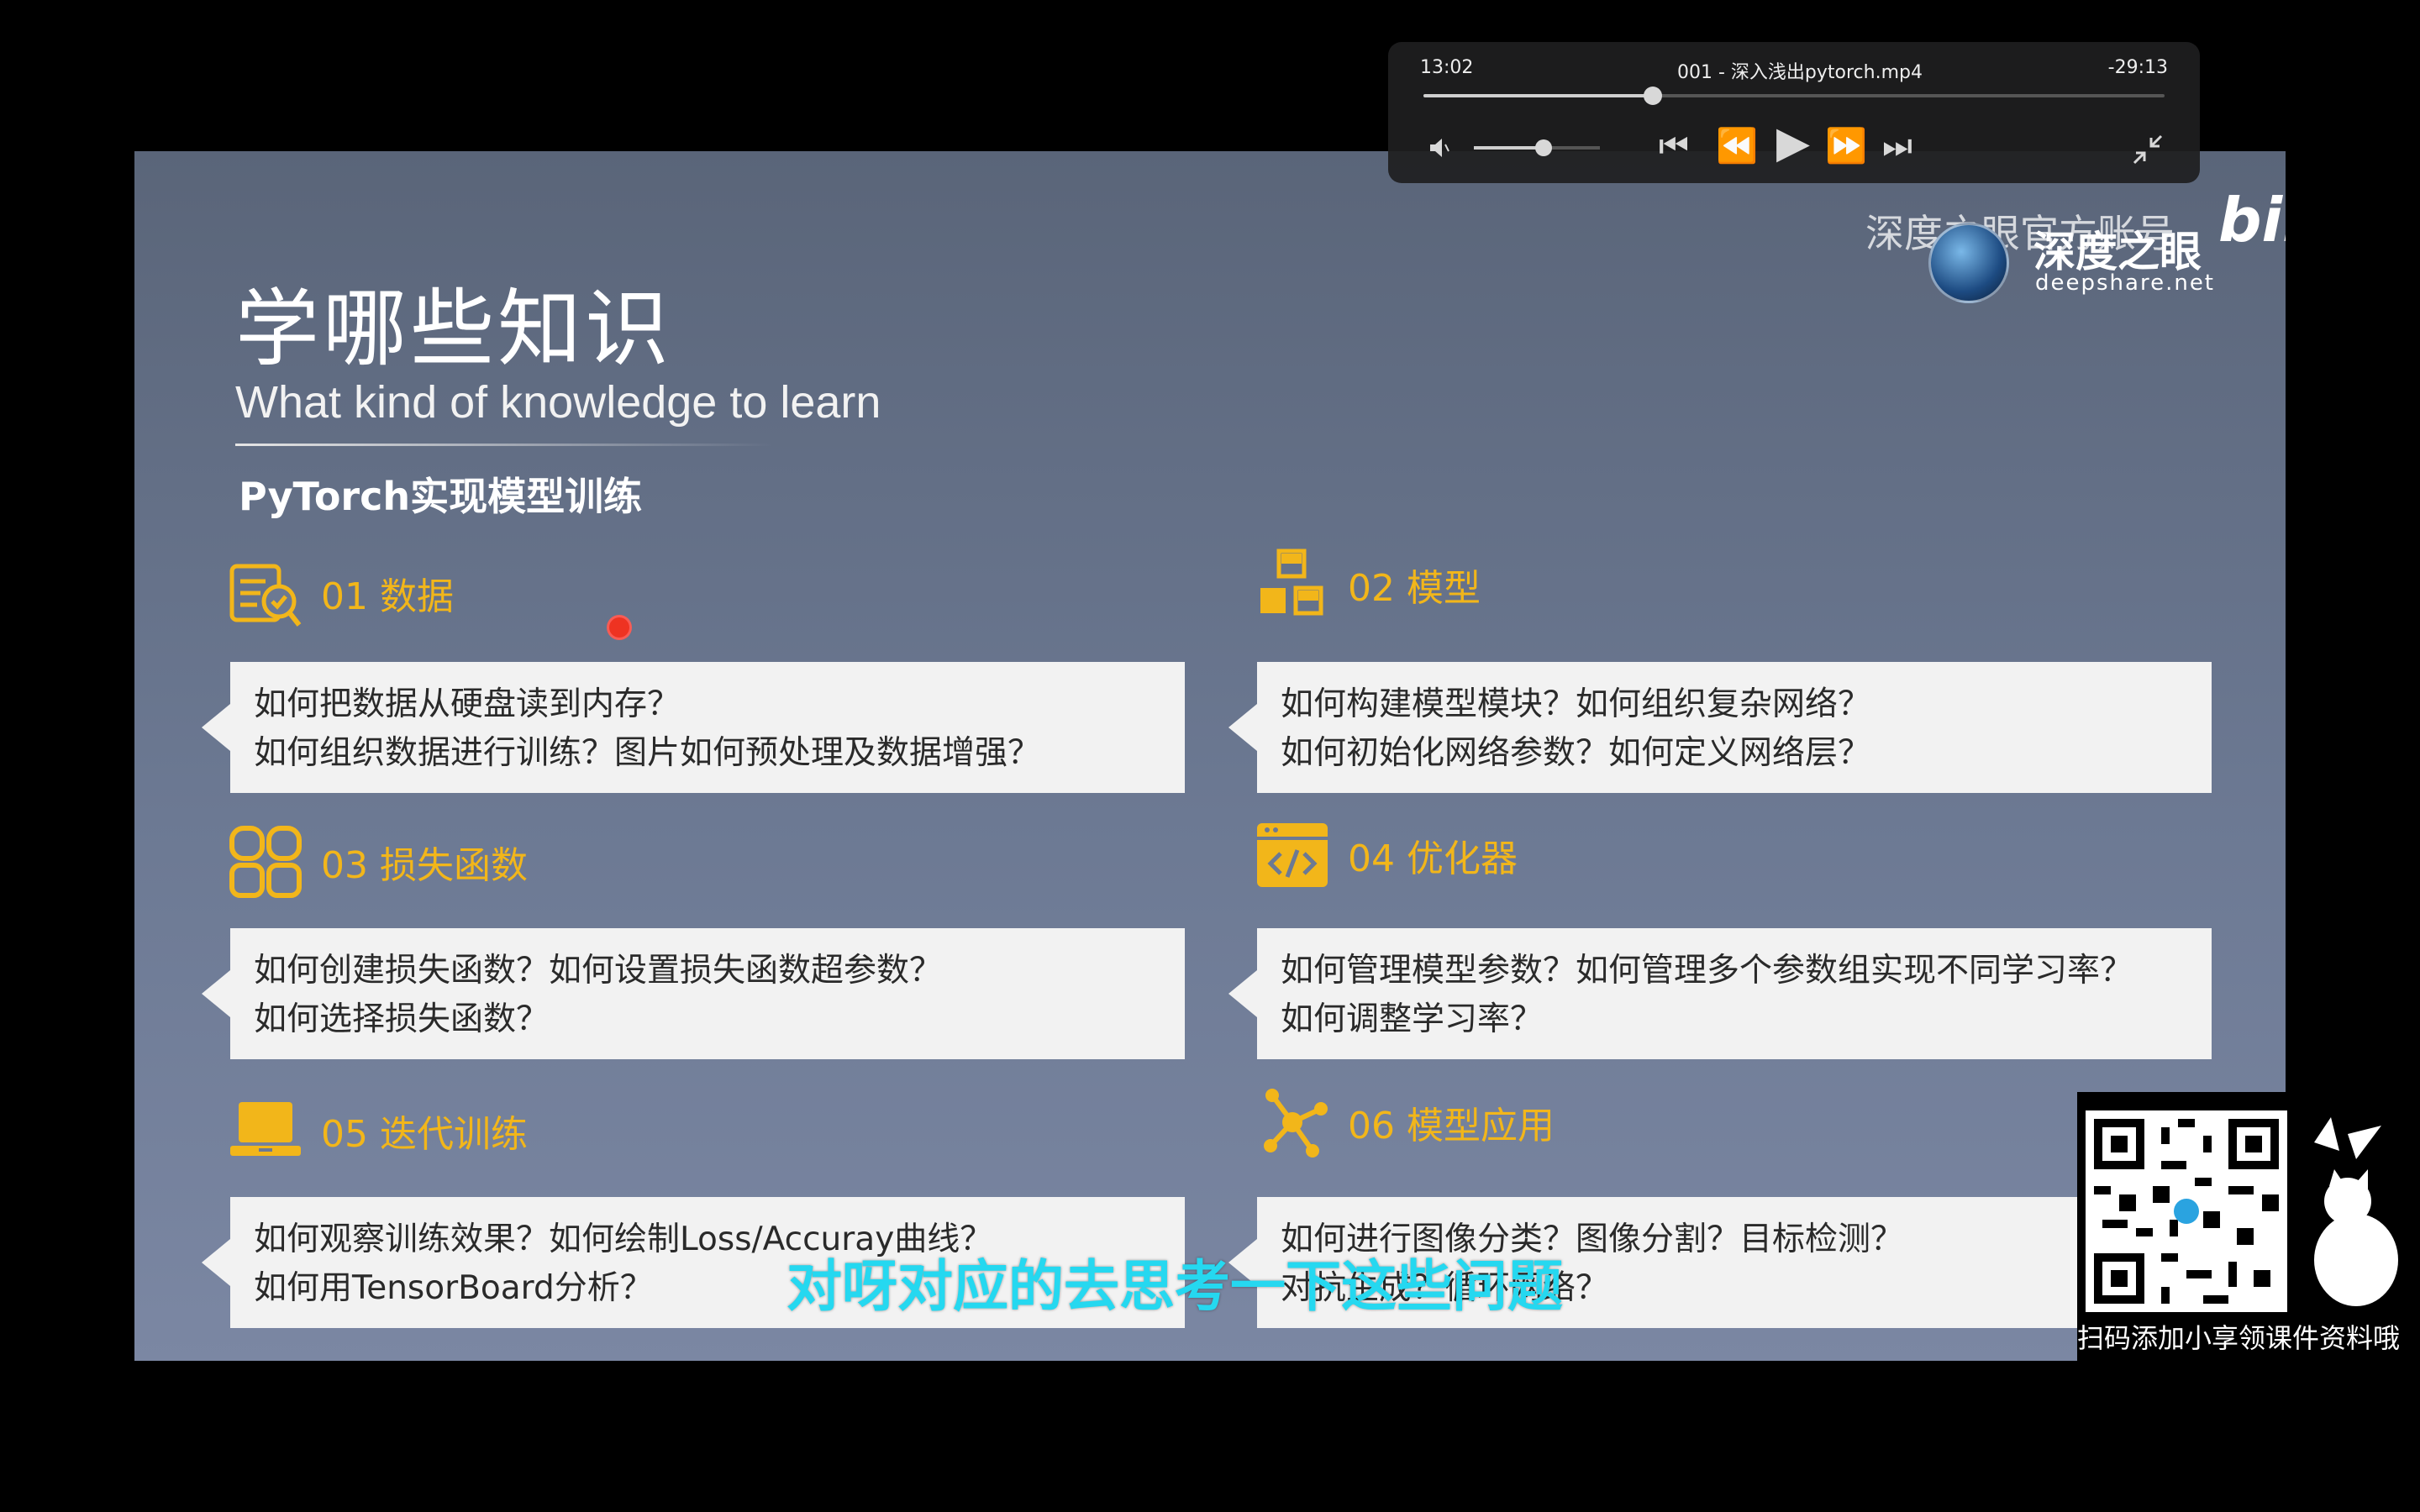  I want to click on progress-slider, so click(1794, 96).